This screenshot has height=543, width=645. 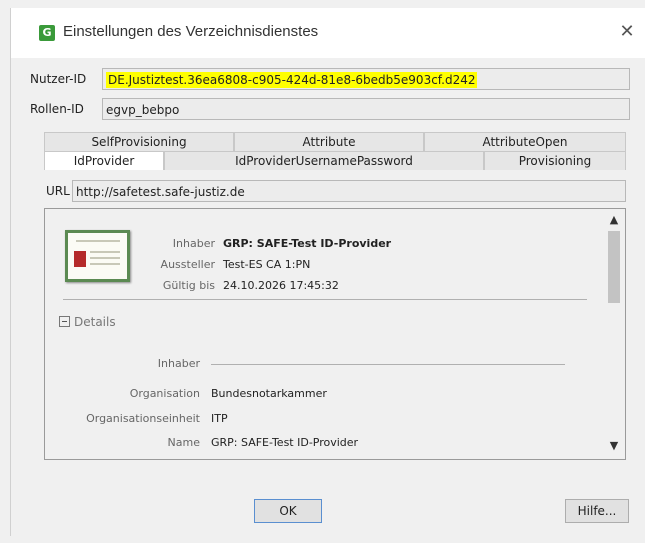 What do you see at coordinates (269, 393) in the screenshot?
I see `organisation-value: Bundesnotarkammer` at bounding box center [269, 393].